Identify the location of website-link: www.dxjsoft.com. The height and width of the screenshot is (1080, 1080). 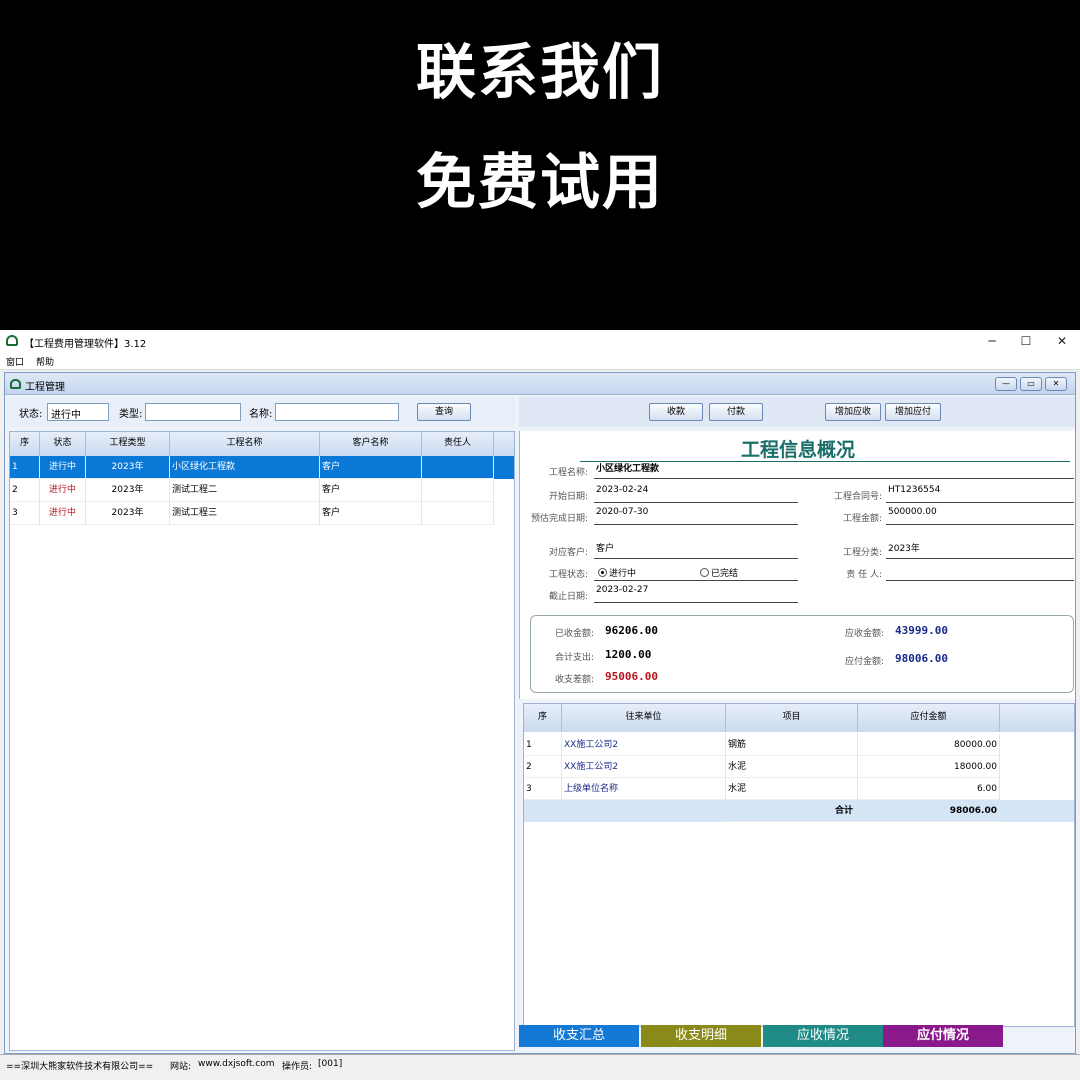
(236, 1064).